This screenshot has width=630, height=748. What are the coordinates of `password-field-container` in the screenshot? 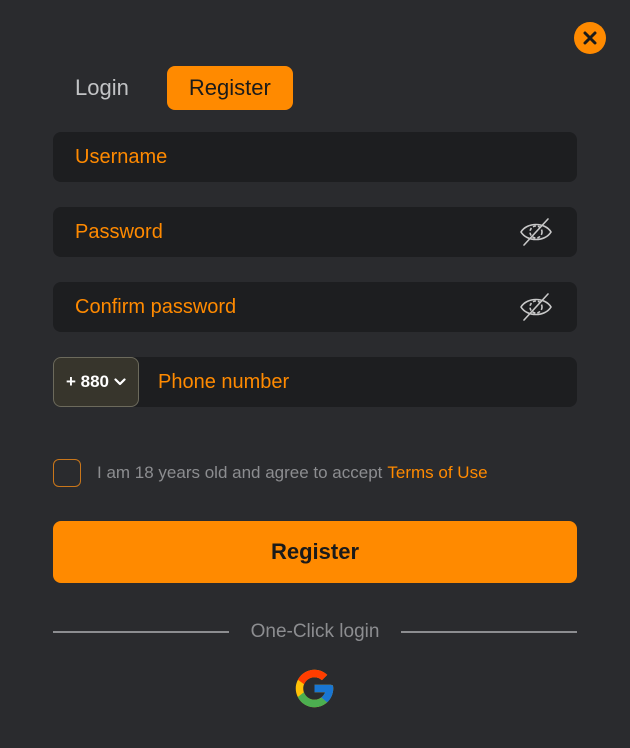 It's located at (315, 232).